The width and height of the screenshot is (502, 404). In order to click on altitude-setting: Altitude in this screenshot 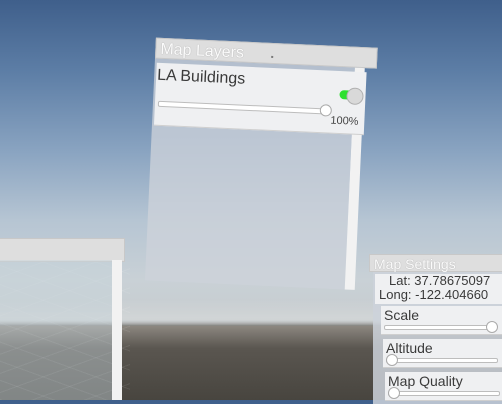, I will do `click(442, 353)`.